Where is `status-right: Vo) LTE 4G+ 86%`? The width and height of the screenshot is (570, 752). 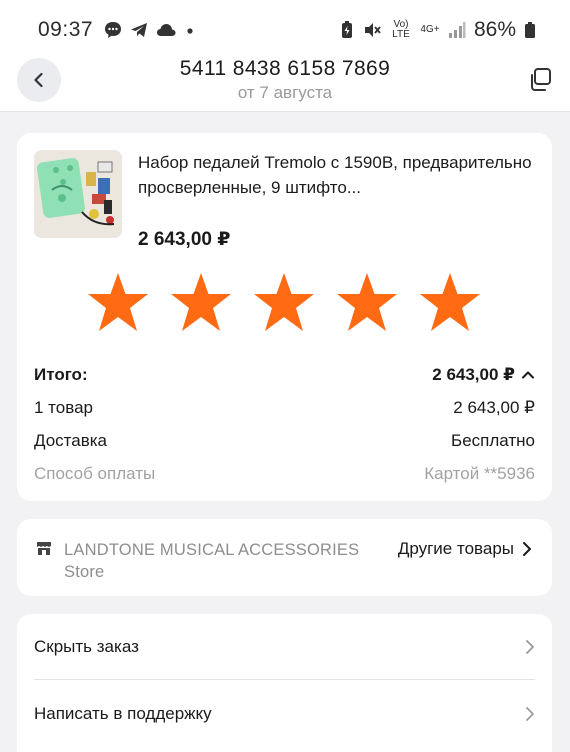 status-right: Vo) LTE 4G+ 86% is located at coordinates (438, 30).